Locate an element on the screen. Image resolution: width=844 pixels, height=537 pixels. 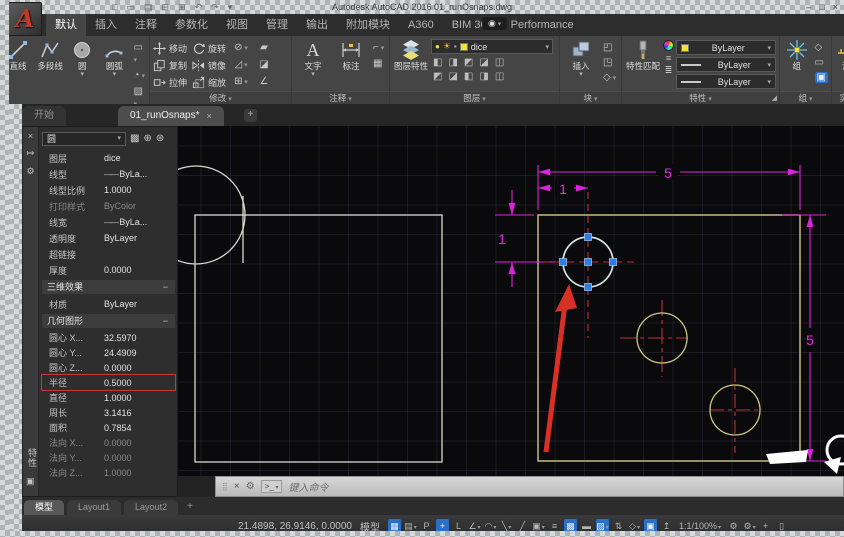
property-row: 直径 1.0000 is located at coordinates (108, 397).